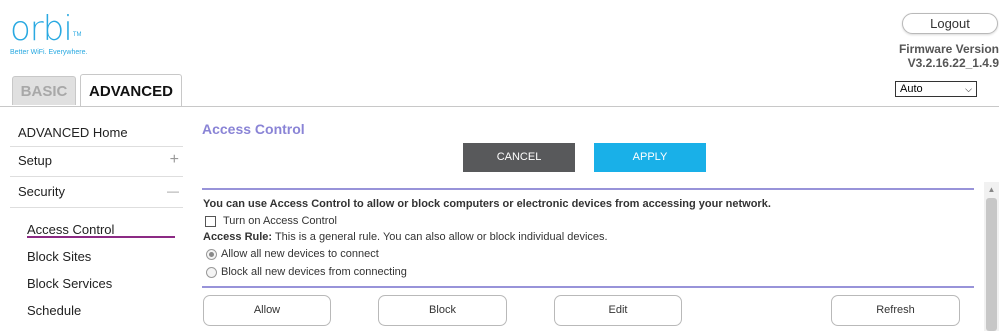 The image size is (999, 331). Describe the element at coordinates (950, 23) in the screenshot. I see `logout-button: Logout` at that location.